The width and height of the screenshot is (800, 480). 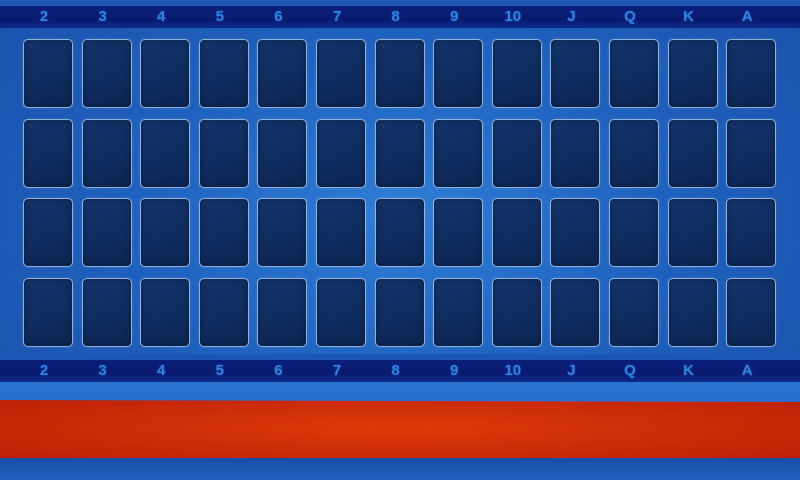 I want to click on bottom-rank-bar: 2 3 4 5 6 7 8 9 10 J Q K A, so click(x=400, y=368).